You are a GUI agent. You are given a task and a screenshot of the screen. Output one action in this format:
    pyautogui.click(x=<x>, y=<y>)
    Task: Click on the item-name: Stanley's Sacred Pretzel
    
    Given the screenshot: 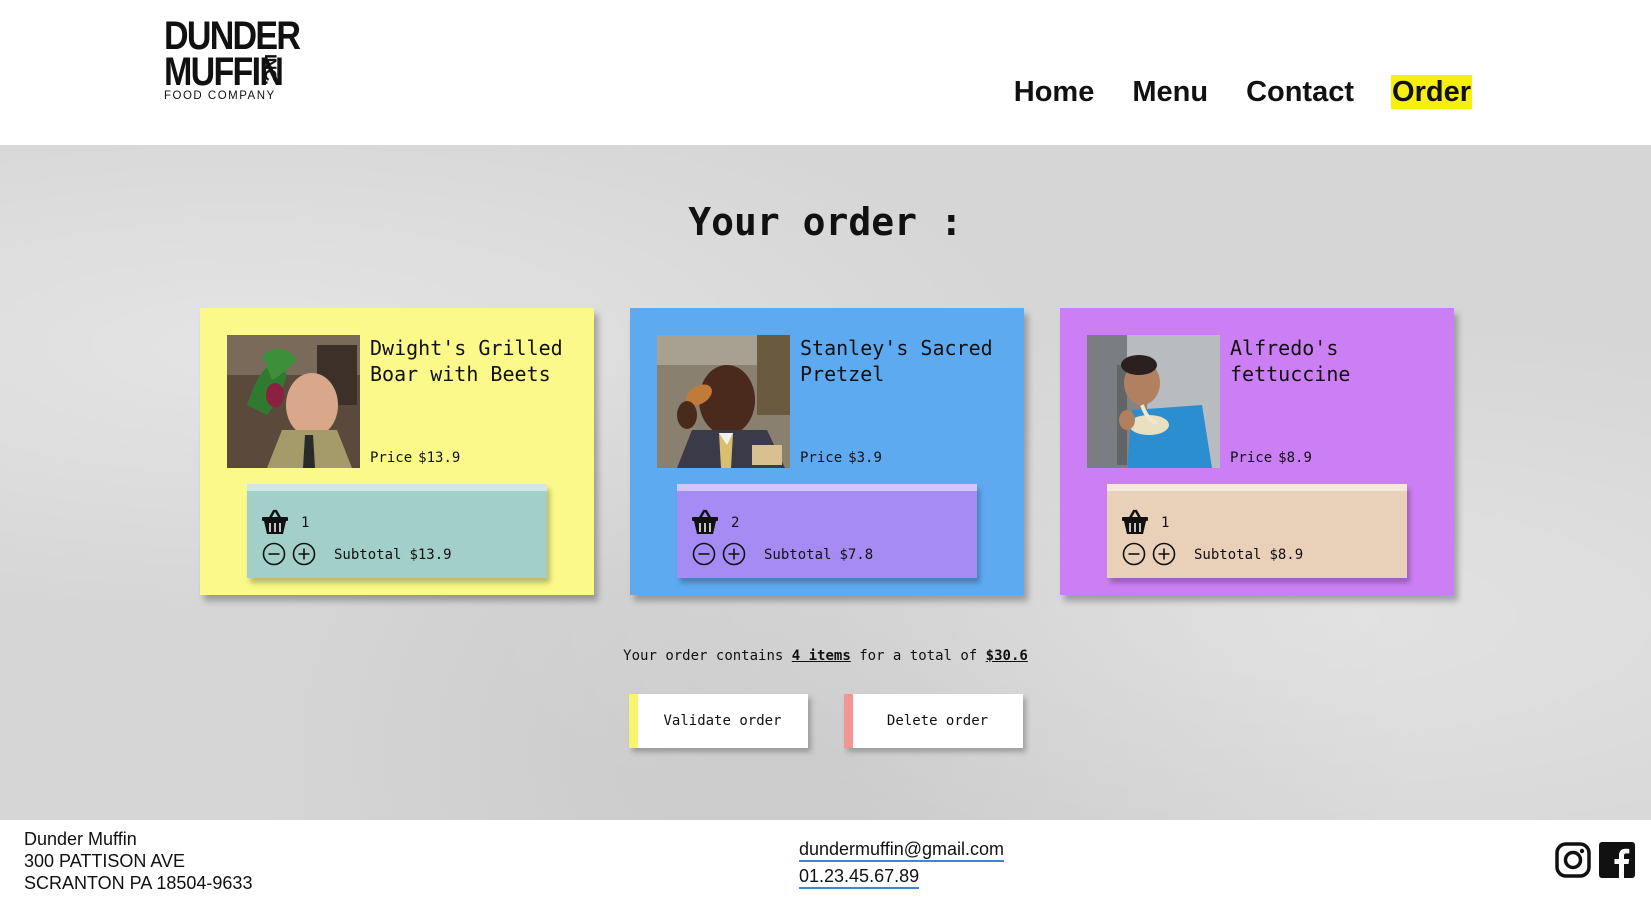 What is the action you would take?
    pyautogui.click(x=896, y=361)
    